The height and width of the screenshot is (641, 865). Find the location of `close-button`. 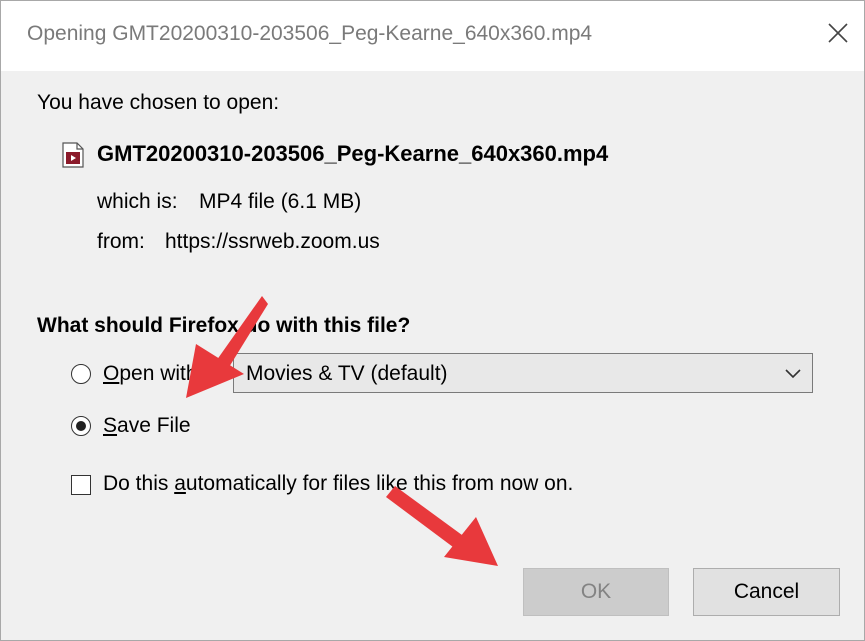

close-button is located at coordinates (838, 33).